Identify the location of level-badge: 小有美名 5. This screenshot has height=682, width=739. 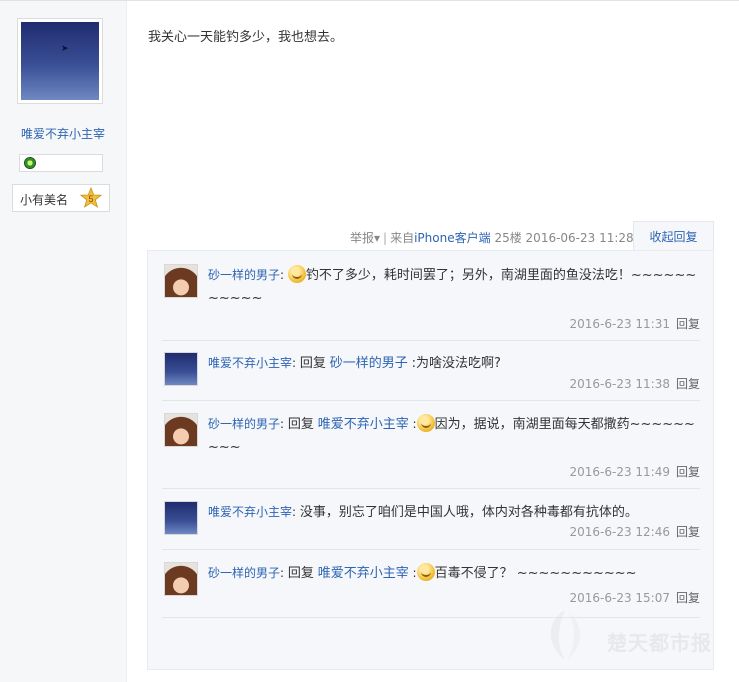
(61, 198).